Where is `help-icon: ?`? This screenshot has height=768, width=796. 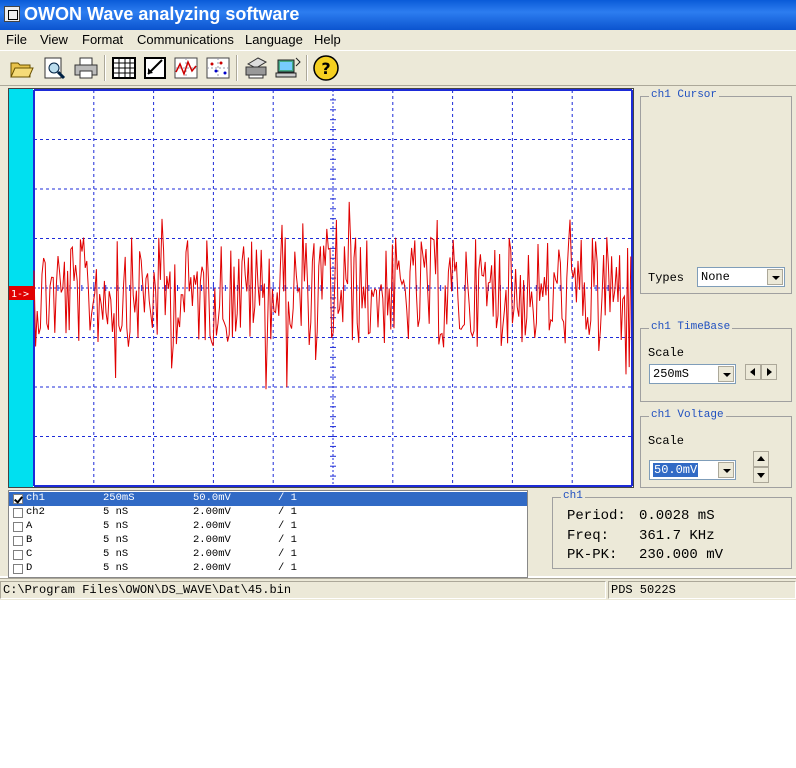
help-icon: ? is located at coordinates (326, 68).